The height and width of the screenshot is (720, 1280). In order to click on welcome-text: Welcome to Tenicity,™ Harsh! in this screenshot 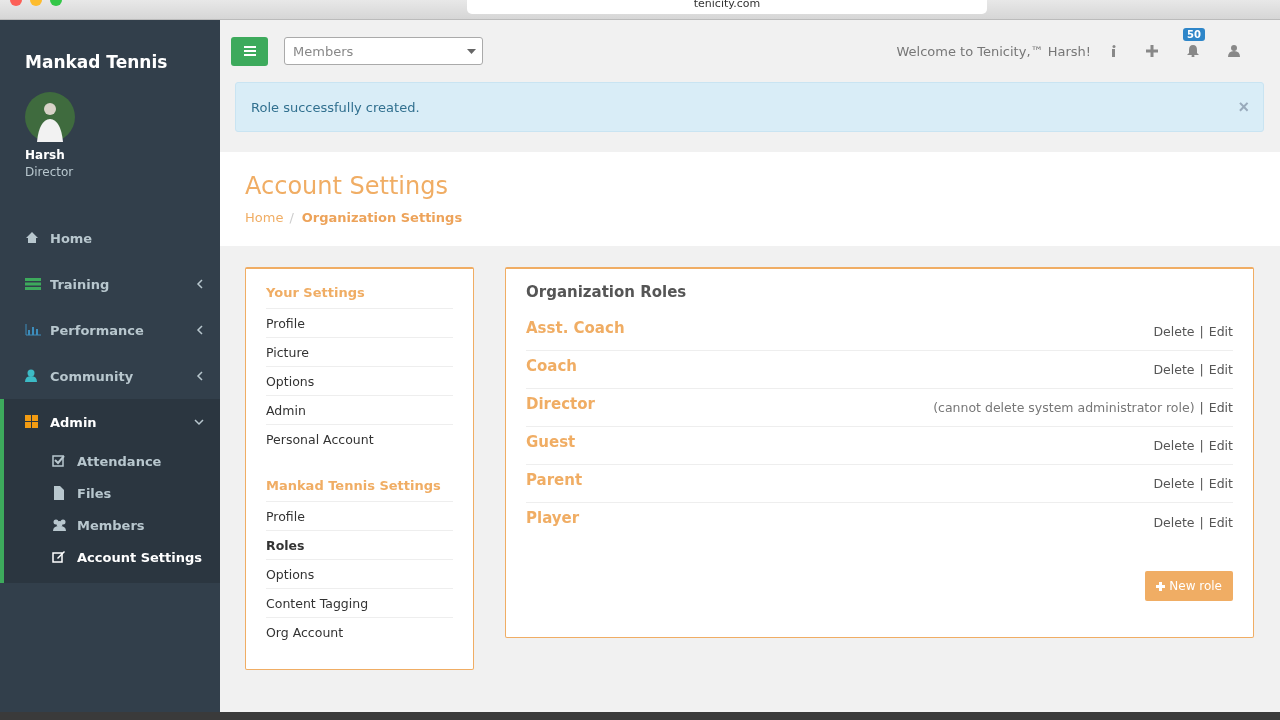, I will do `click(993, 51)`.